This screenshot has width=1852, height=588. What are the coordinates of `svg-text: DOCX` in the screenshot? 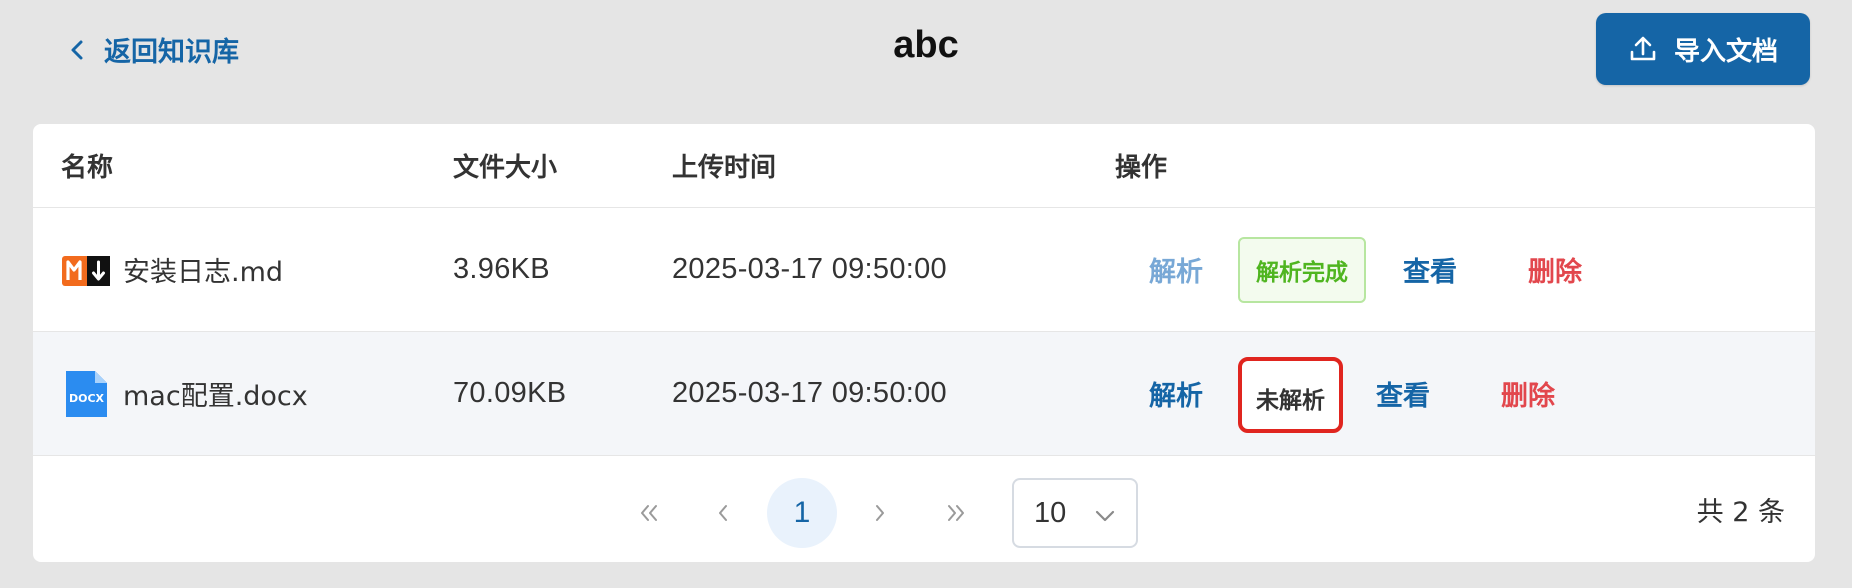 It's located at (87, 398).